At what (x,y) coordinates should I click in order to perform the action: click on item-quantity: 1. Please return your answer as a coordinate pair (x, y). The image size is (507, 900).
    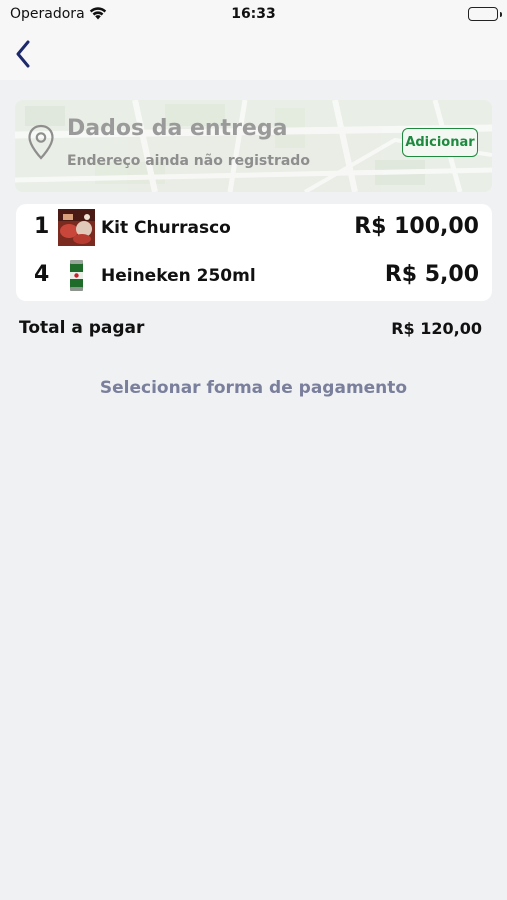
    Looking at the image, I should click on (42, 226).